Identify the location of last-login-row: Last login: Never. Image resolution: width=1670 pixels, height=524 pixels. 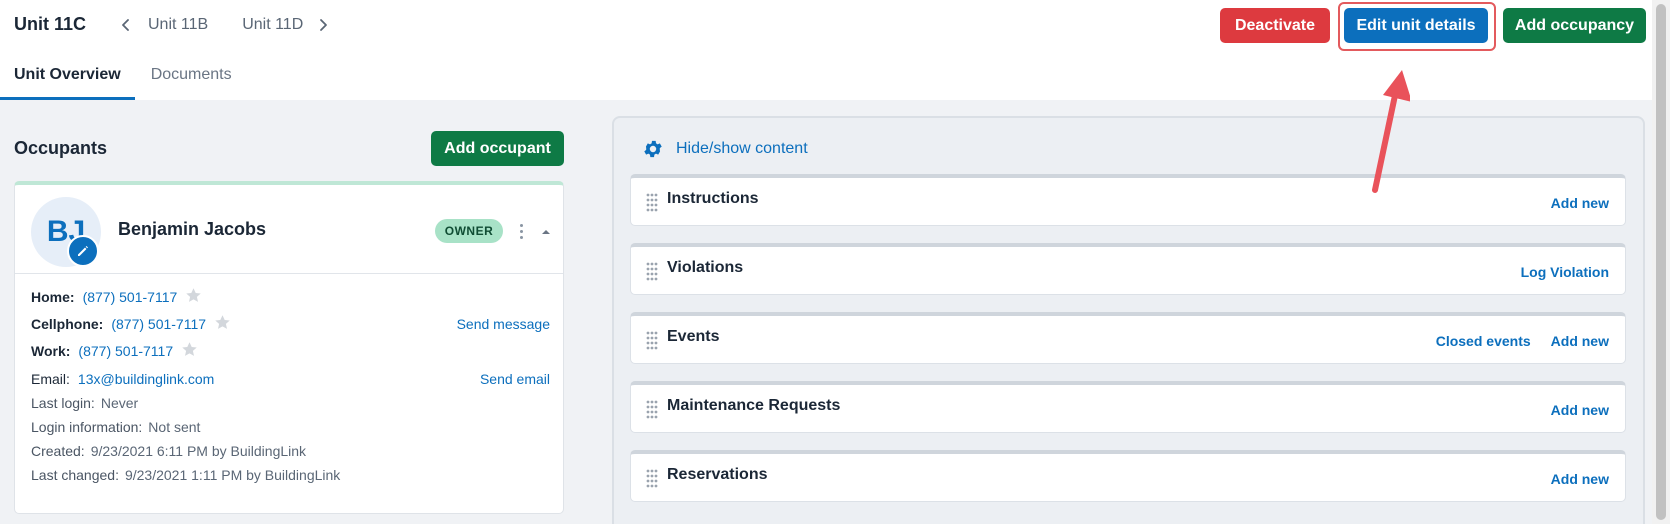
(84, 403).